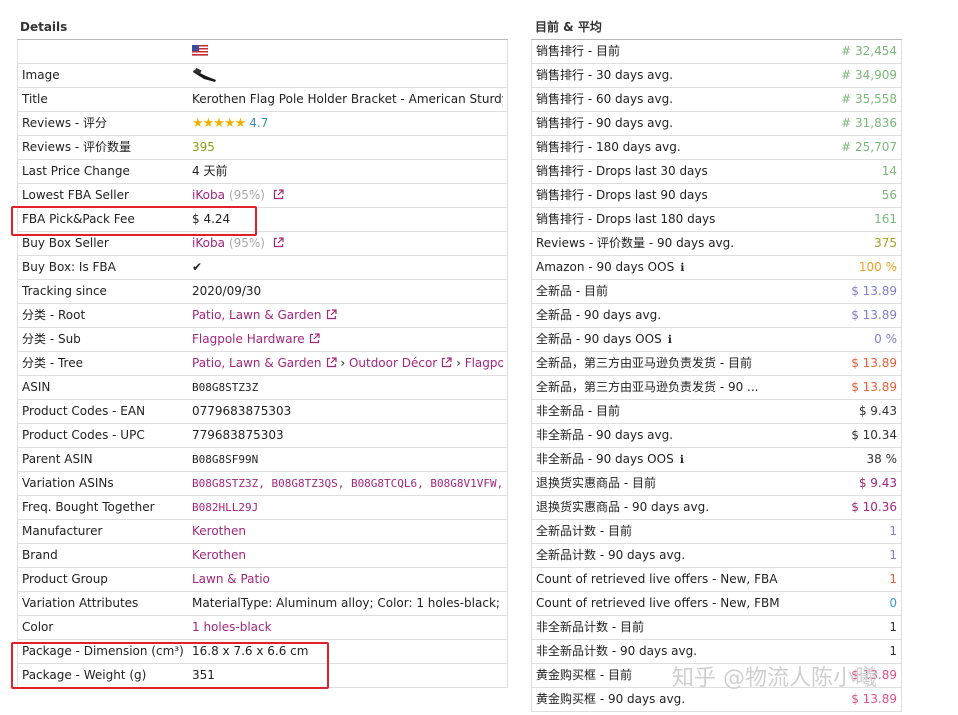 The width and height of the screenshot is (958, 715). I want to click on stat-label-text: Amazon - 90 days OOS, so click(605, 267).